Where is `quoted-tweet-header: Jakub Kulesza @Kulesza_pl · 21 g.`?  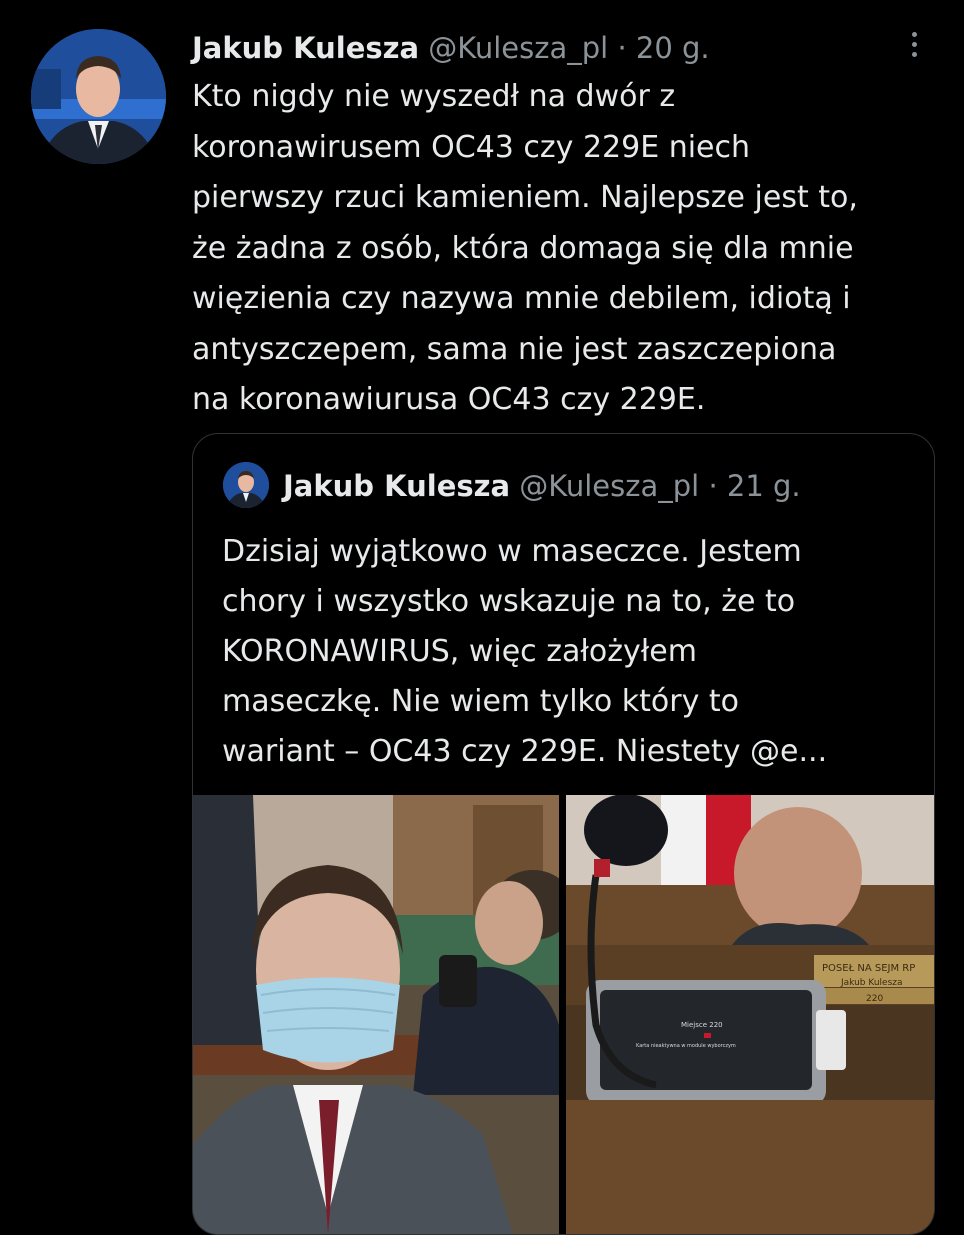 quoted-tweet-header: Jakub Kulesza @Kulesza_pl · 21 g. is located at coordinates (542, 486).